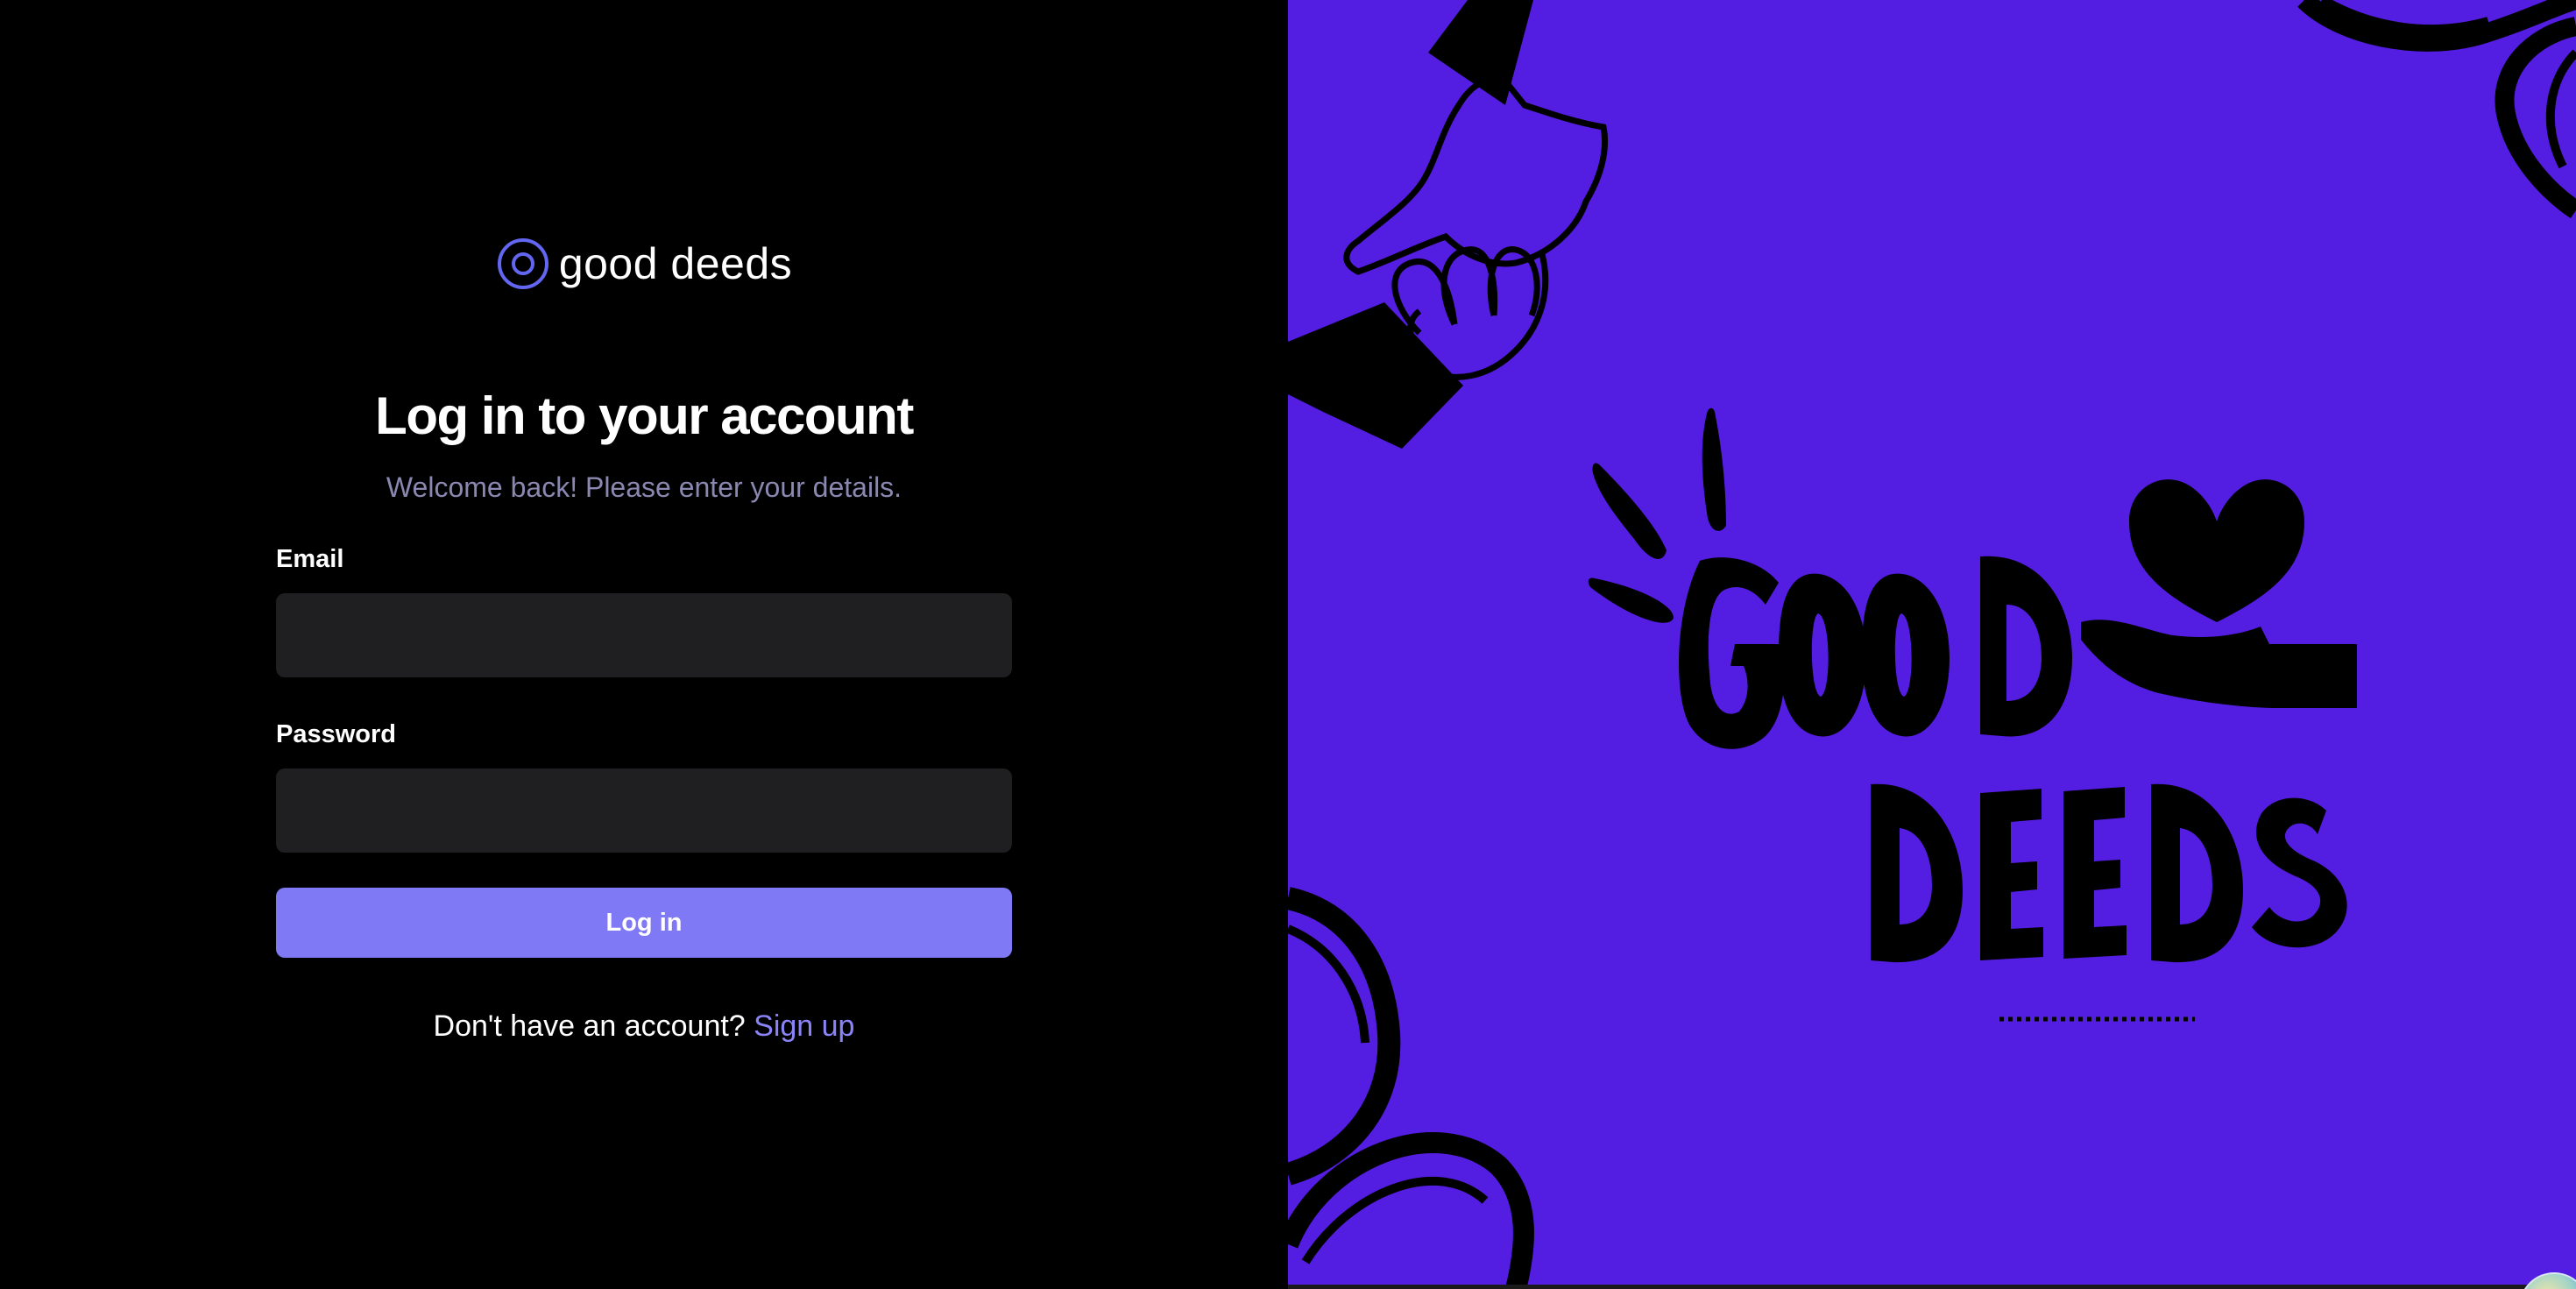 This screenshot has height=1289, width=2576. What do you see at coordinates (310, 559) in the screenshot?
I see `email-label: Email` at bounding box center [310, 559].